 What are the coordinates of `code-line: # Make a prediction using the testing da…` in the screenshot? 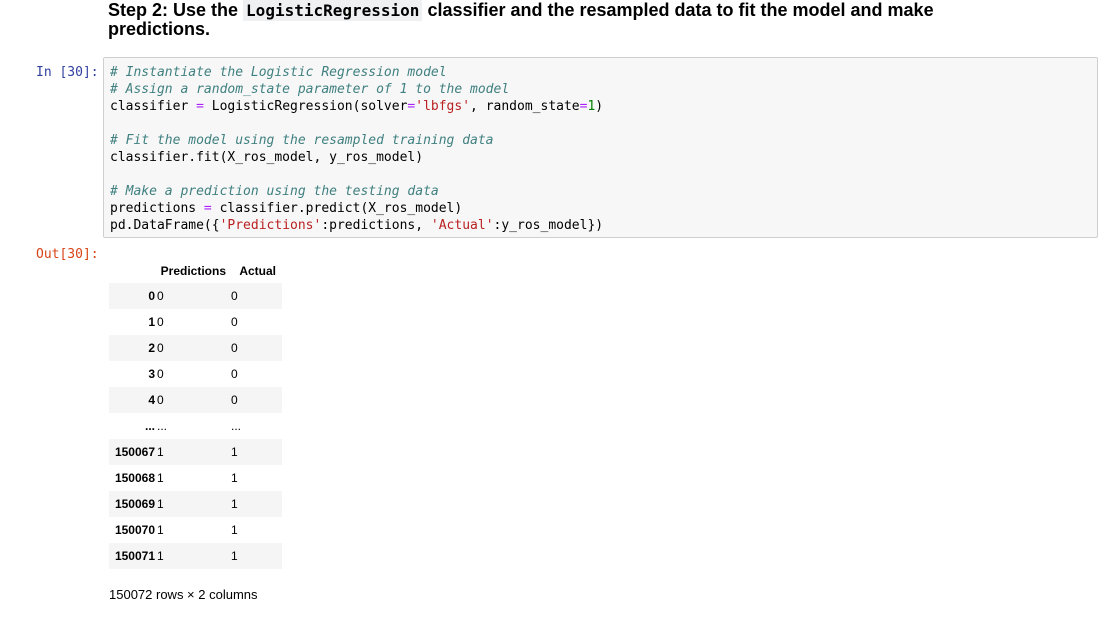 It's located at (356, 191).